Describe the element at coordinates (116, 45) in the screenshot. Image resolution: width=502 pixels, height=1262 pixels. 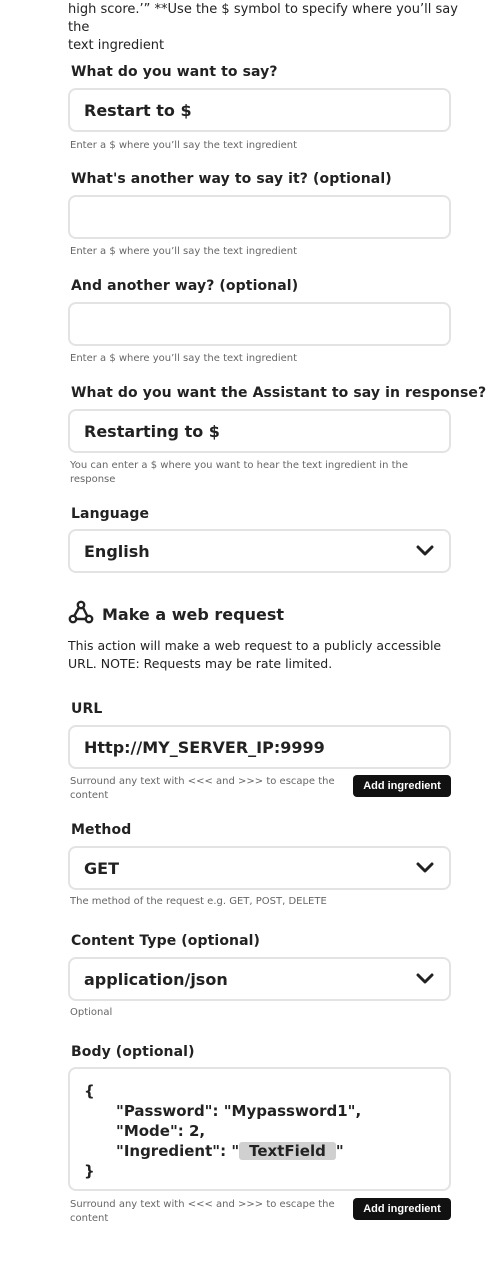
I see `intro-line-2: text ingredient` at that location.